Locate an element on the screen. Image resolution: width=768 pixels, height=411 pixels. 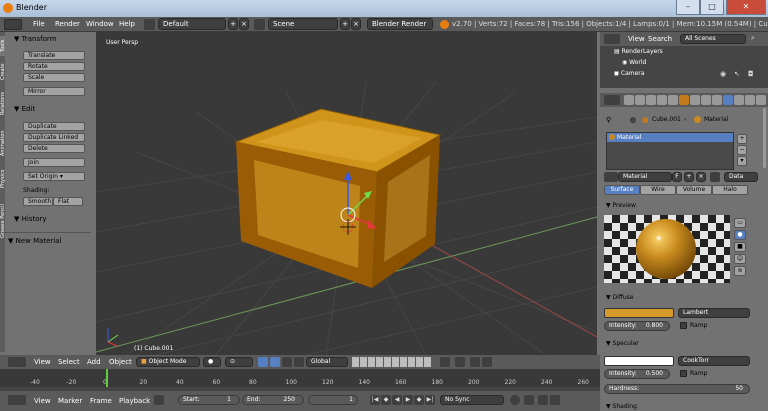
maximize-button: □ is located at coordinates (712, 7).